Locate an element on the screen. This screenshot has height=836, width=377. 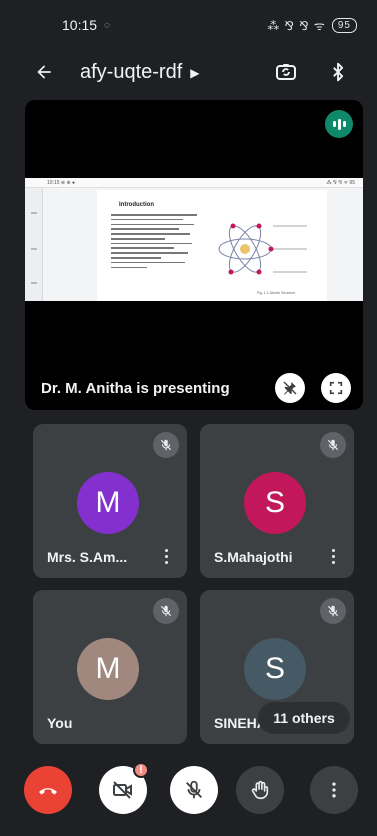
slide-title: Introduction is located at coordinates (136, 205).